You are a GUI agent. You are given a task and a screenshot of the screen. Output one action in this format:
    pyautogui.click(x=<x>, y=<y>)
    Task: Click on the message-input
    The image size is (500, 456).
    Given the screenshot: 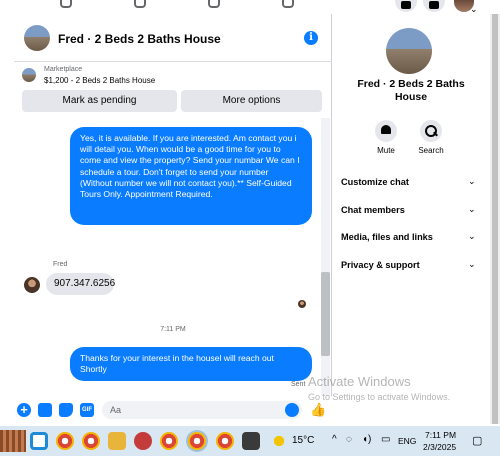 What is the action you would take?
    pyautogui.click(x=202, y=410)
    